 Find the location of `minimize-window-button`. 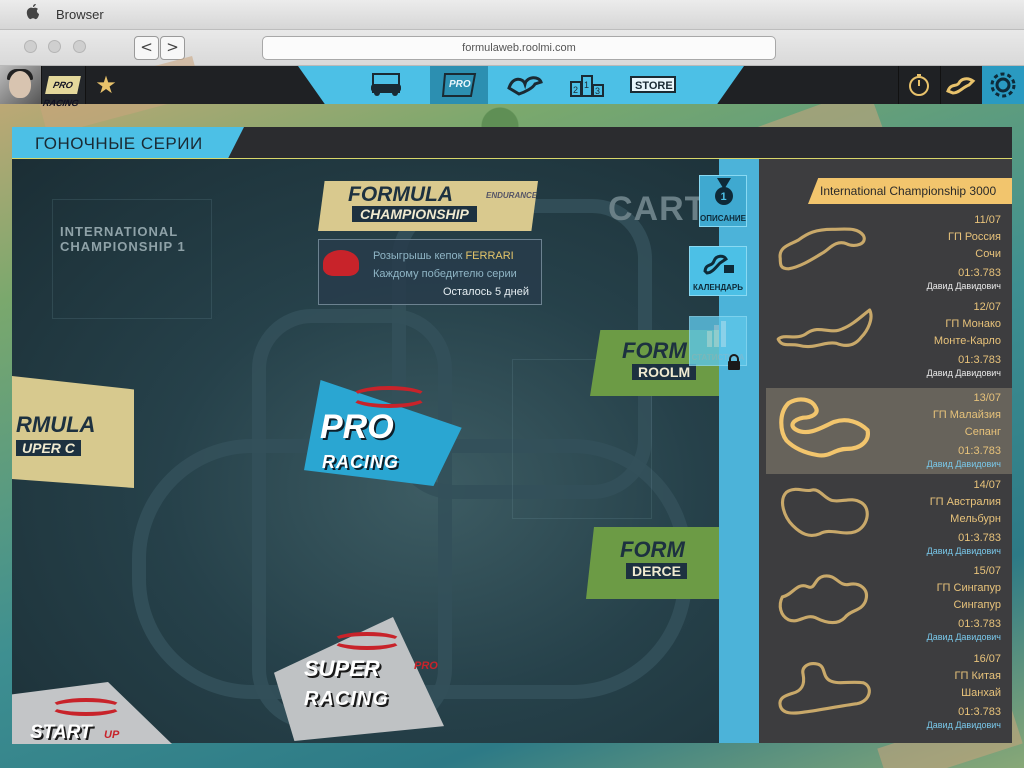

minimize-window-button is located at coordinates (54, 46).